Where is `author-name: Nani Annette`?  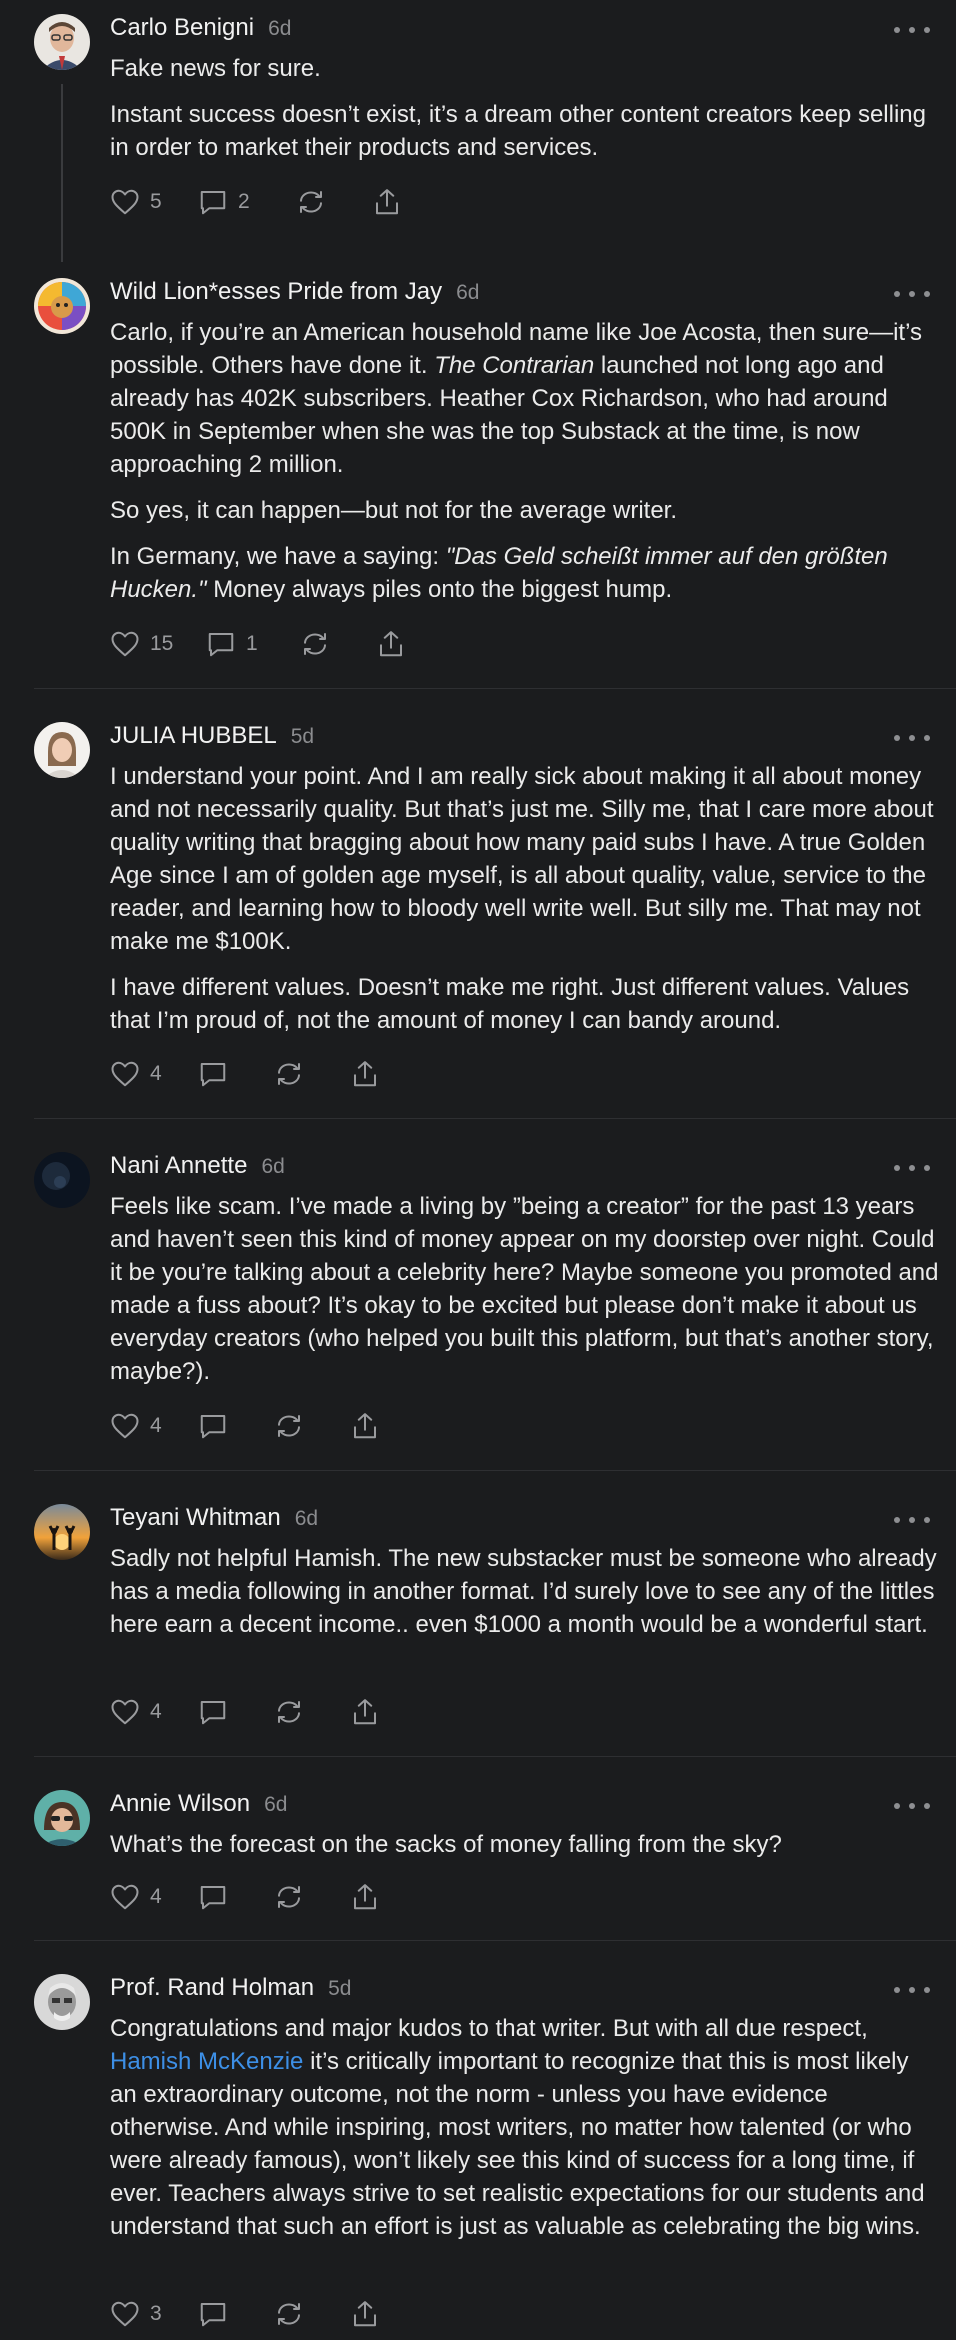 author-name: Nani Annette is located at coordinates (178, 1166).